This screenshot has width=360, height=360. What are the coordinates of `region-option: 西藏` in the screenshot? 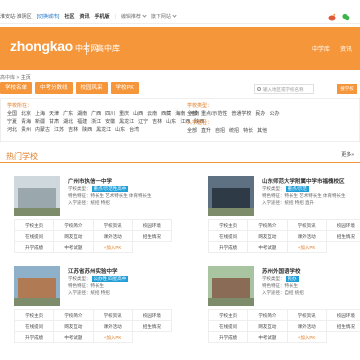 It's located at (166, 113).